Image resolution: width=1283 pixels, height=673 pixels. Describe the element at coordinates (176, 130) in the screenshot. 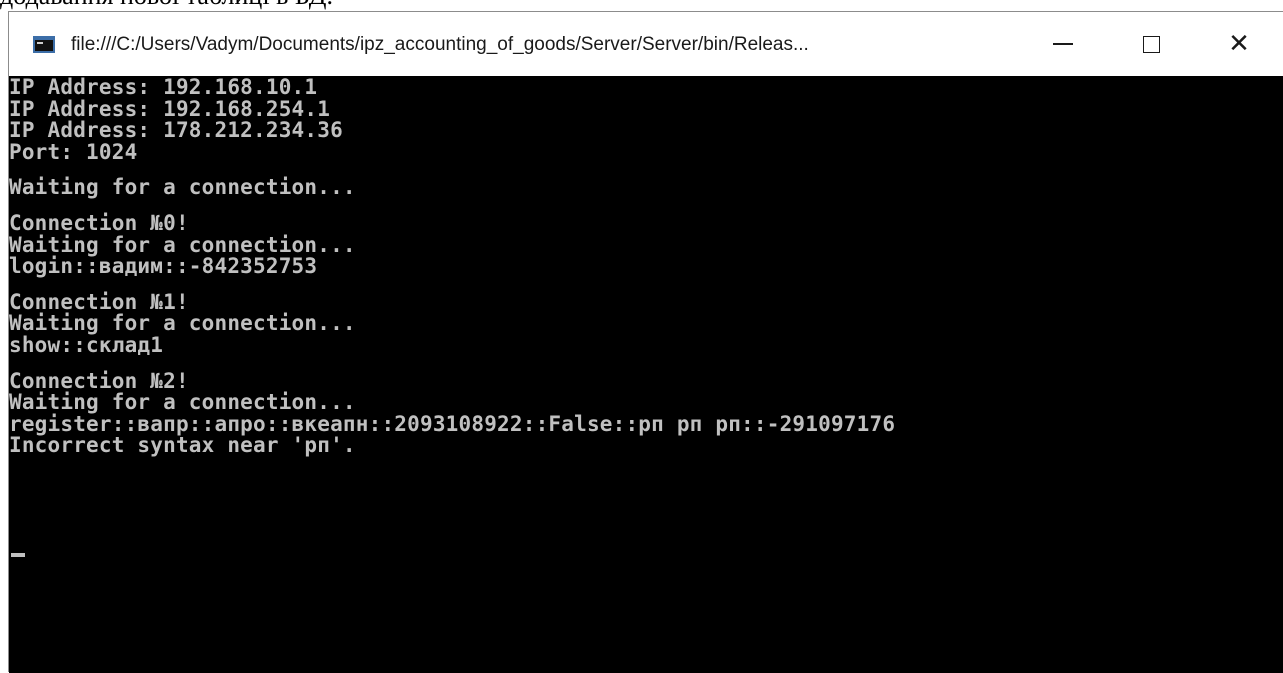

I see `console-line: IP Address: 178.212.234.36` at that location.